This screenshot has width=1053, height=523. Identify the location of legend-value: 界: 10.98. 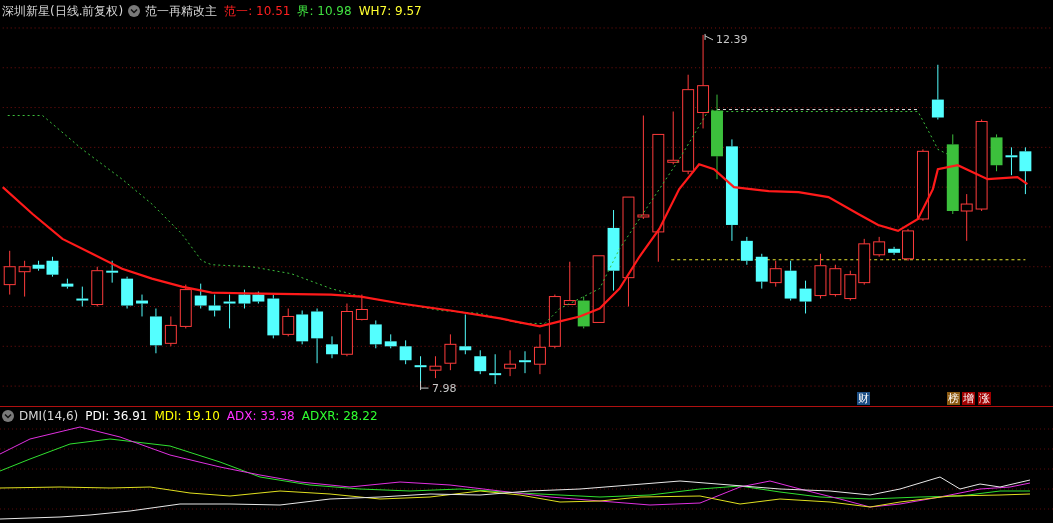
(324, 11).